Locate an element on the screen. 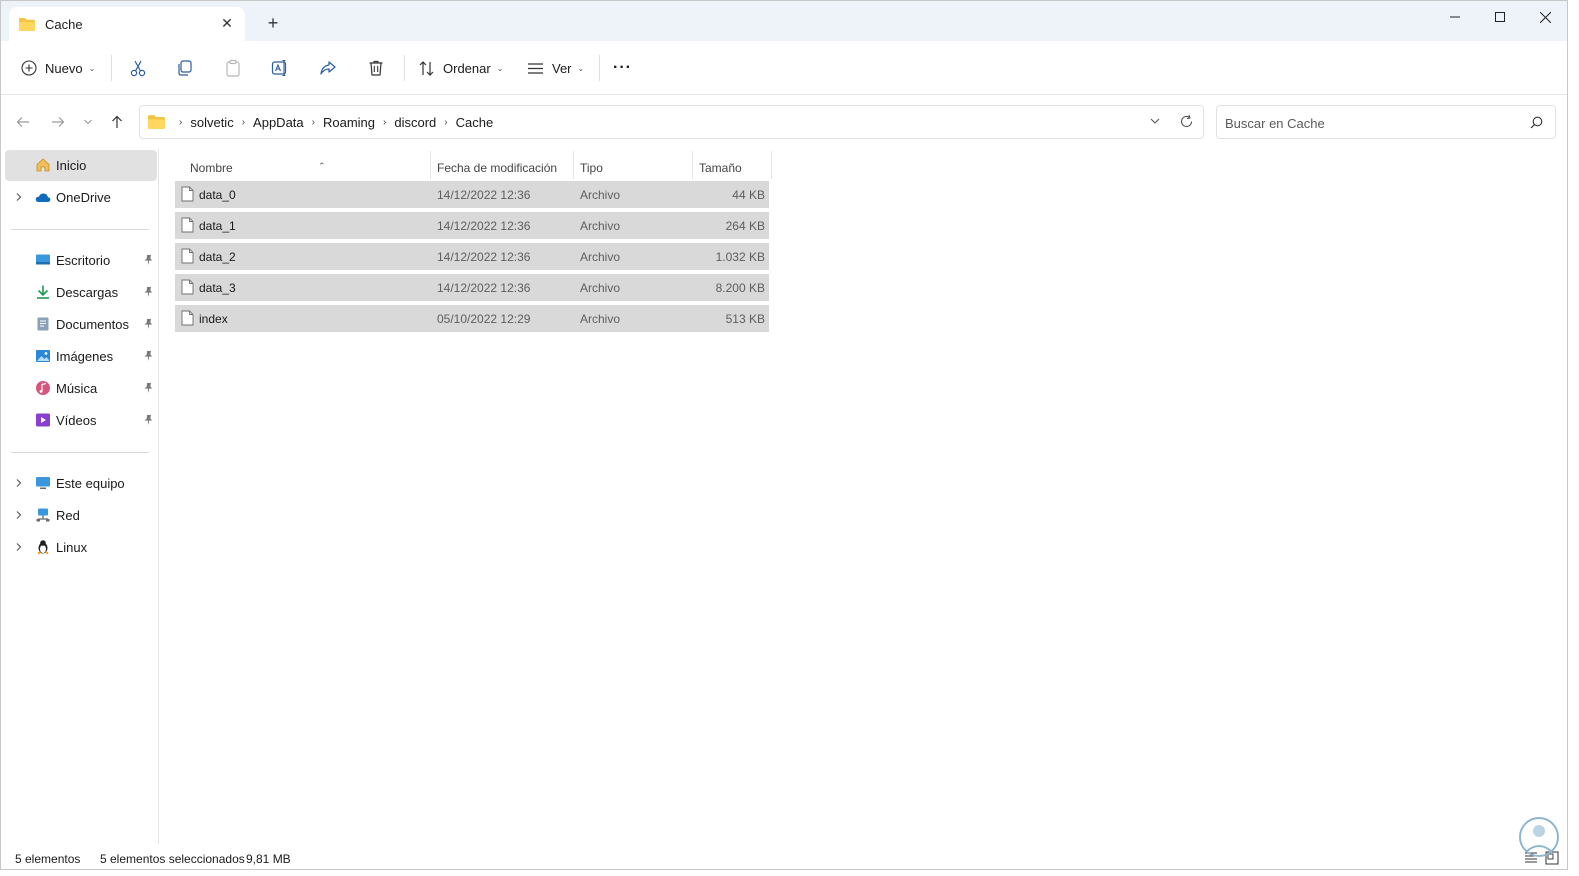  trash-icon is located at coordinates (376, 68).